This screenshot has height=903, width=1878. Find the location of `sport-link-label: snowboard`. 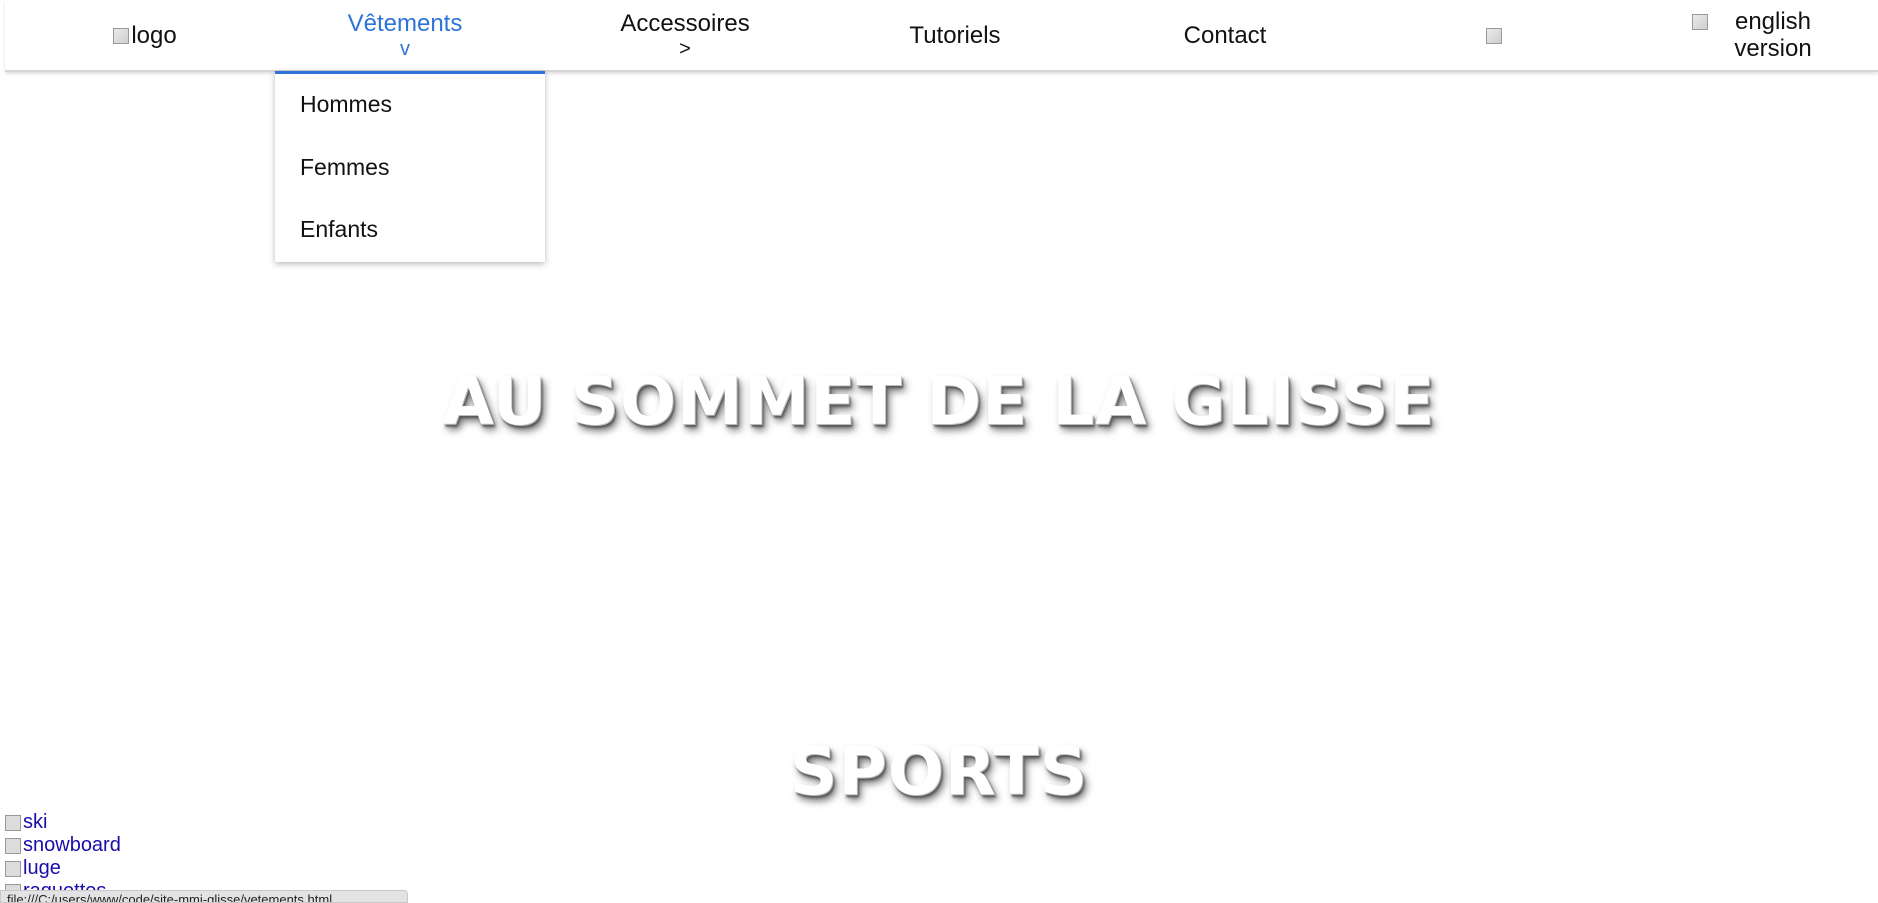

sport-link-label: snowboard is located at coordinates (72, 845).